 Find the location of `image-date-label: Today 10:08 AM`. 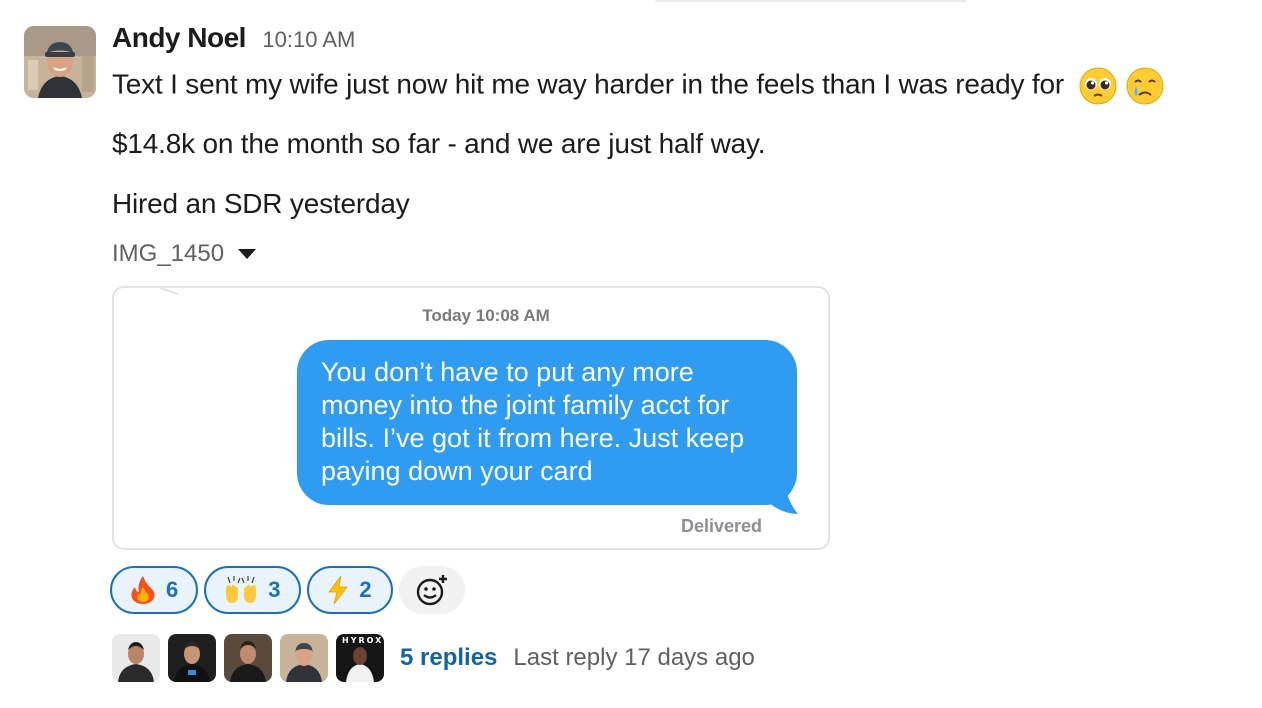

image-date-label: Today 10:08 AM is located at coordinates (486, 315).